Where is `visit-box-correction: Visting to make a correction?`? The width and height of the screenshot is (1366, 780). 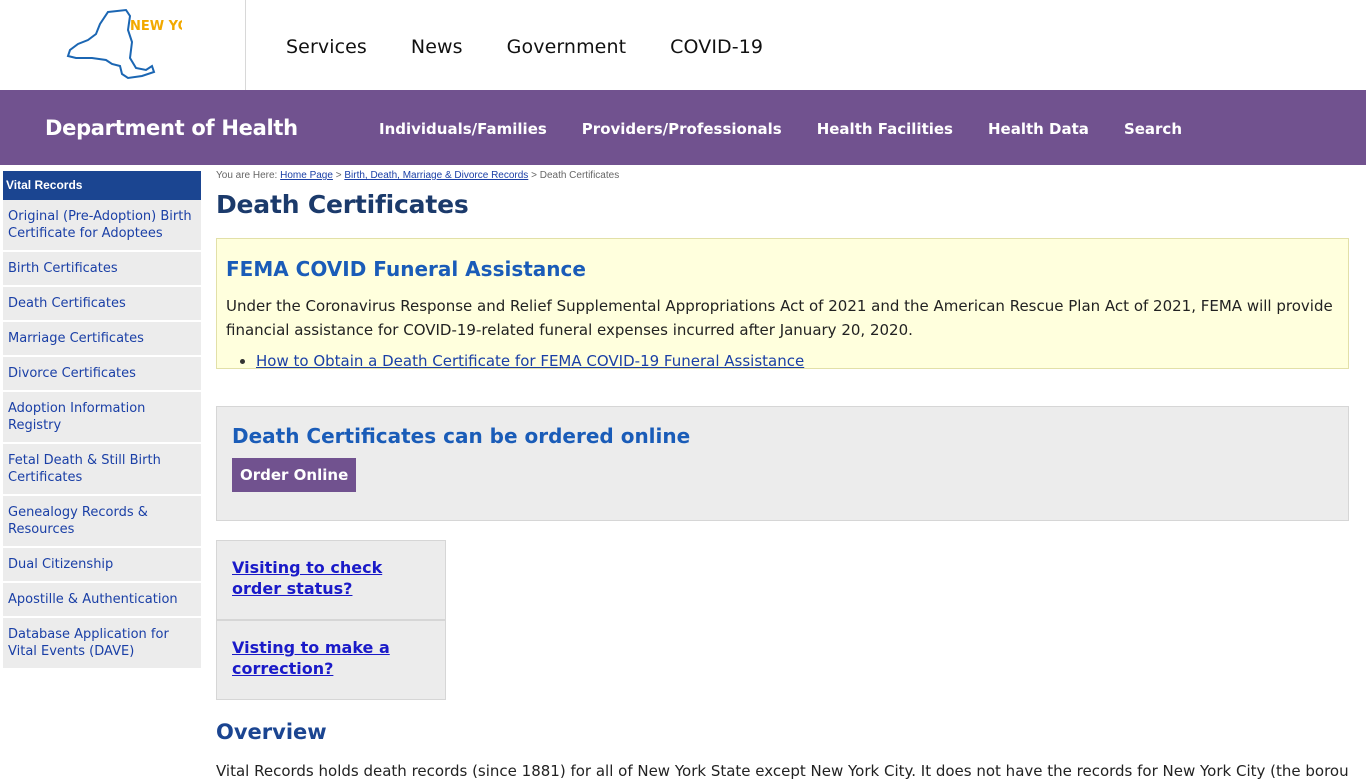 visit-box-correction: Visting to make a correction? is located at coordinates (331, 660).